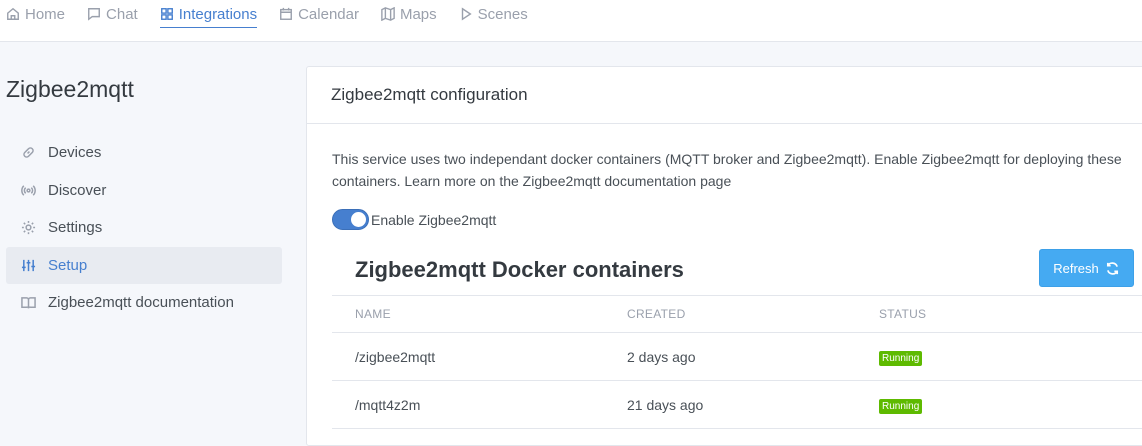 The height and width of the screenshot is (446, 1142). I want to click on home-icon, so click(13, 13).